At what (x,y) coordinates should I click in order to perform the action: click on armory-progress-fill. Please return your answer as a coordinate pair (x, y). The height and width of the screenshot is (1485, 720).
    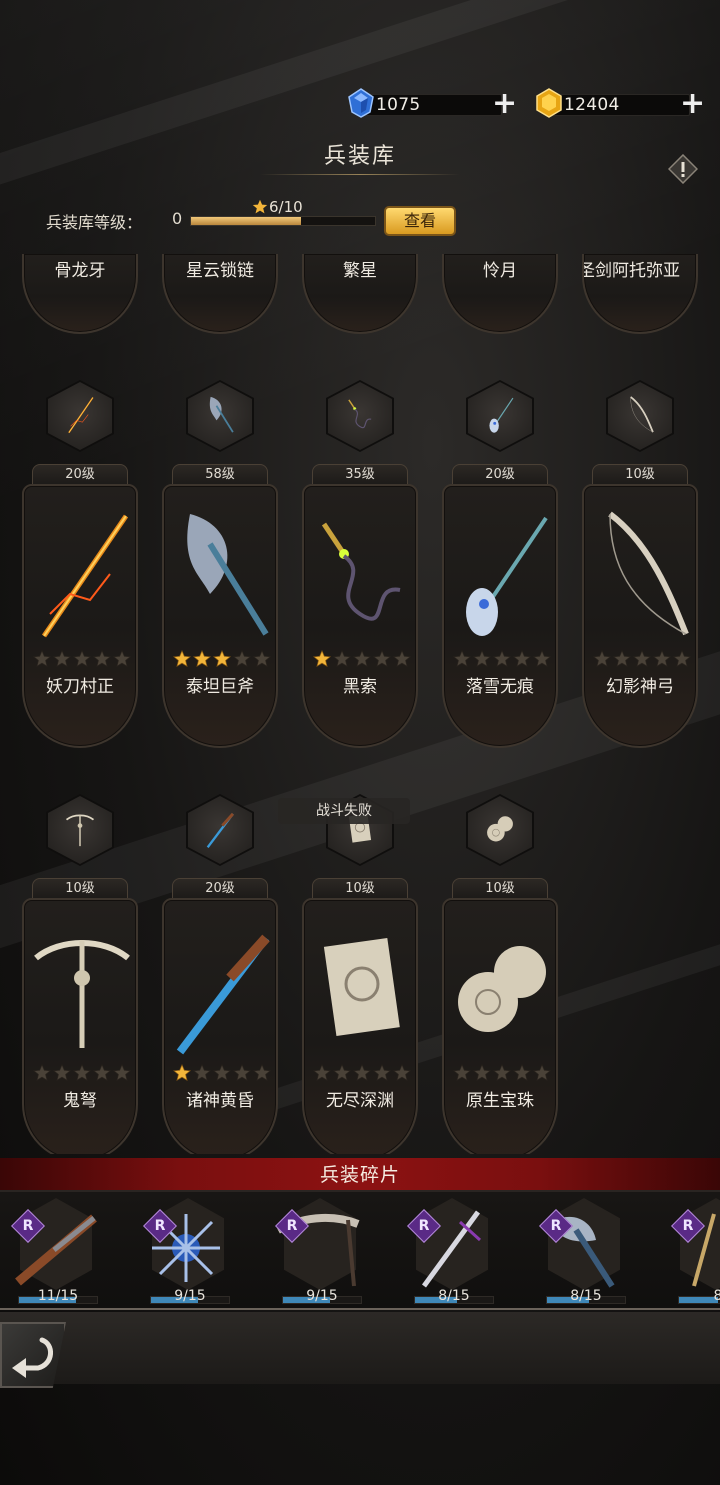
    Looking at the image, I should click on (246, 221).